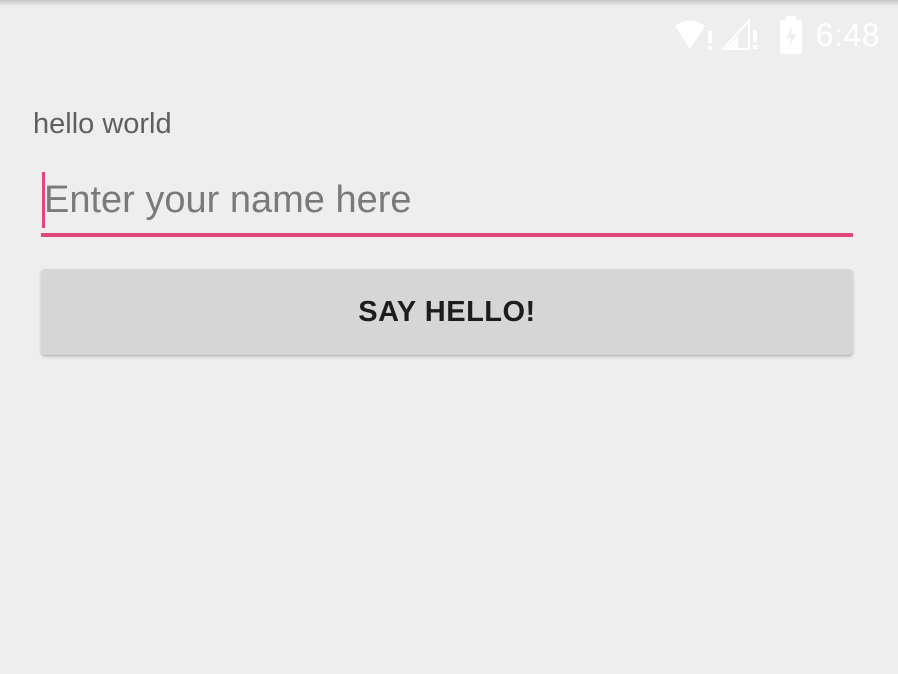 The height and width of the screenshot is (674, 898). I want to click on status-bar: 6:48, so click(449, 35).